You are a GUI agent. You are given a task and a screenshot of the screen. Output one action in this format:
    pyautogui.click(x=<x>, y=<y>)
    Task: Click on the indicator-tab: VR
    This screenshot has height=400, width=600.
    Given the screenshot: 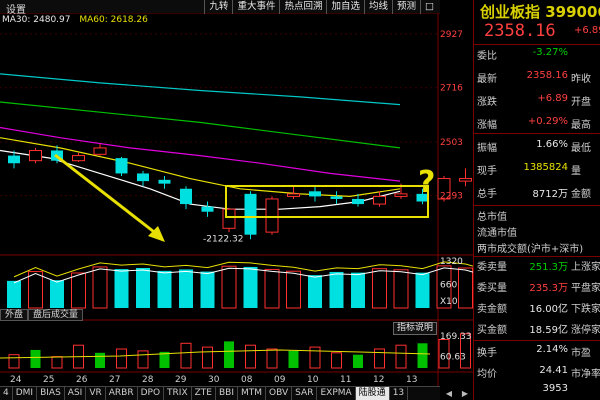 What is the action you would take?
    pyautogui.click(x=96, y=393)
    